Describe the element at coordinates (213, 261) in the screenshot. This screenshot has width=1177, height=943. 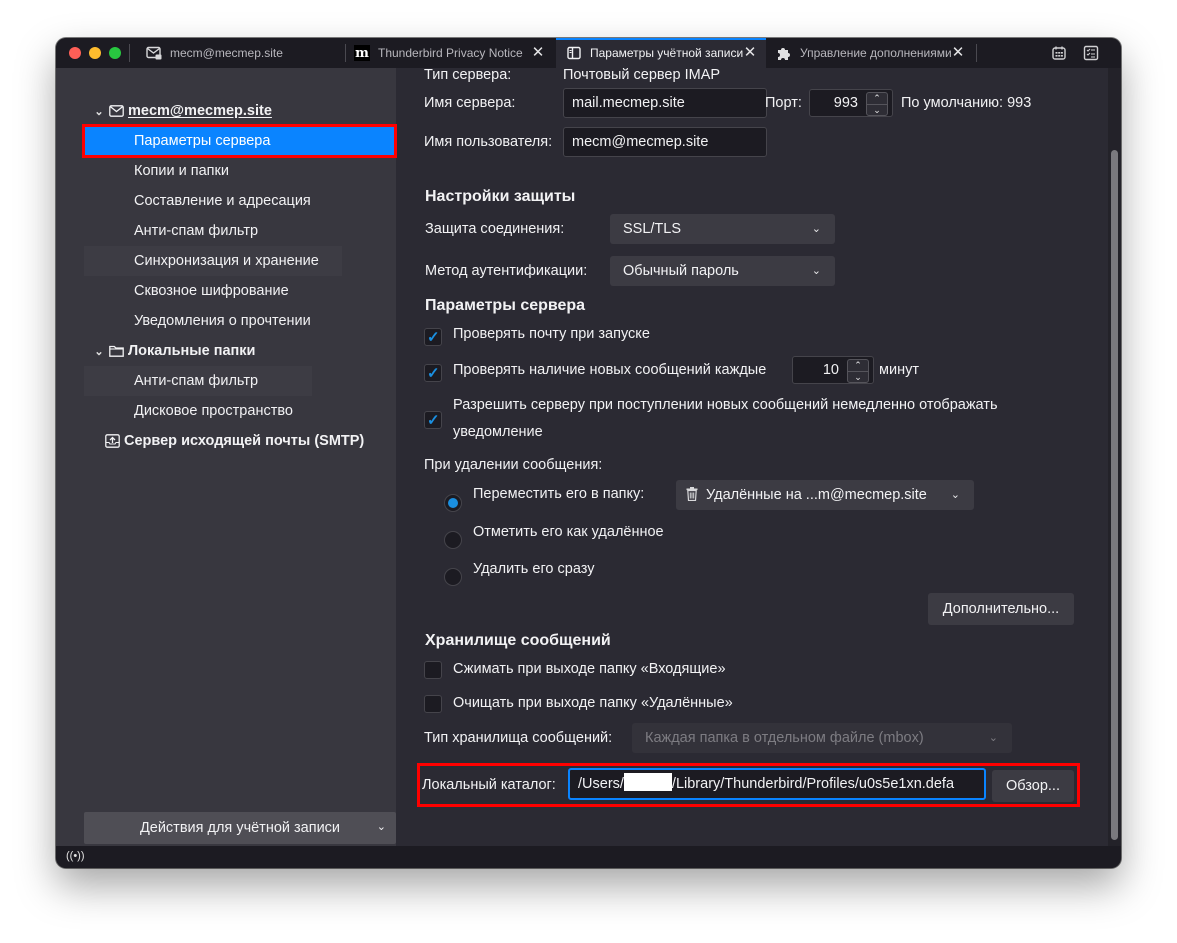
I see `tree-item-sync-storage: Синхронизация и хранение` at that location.